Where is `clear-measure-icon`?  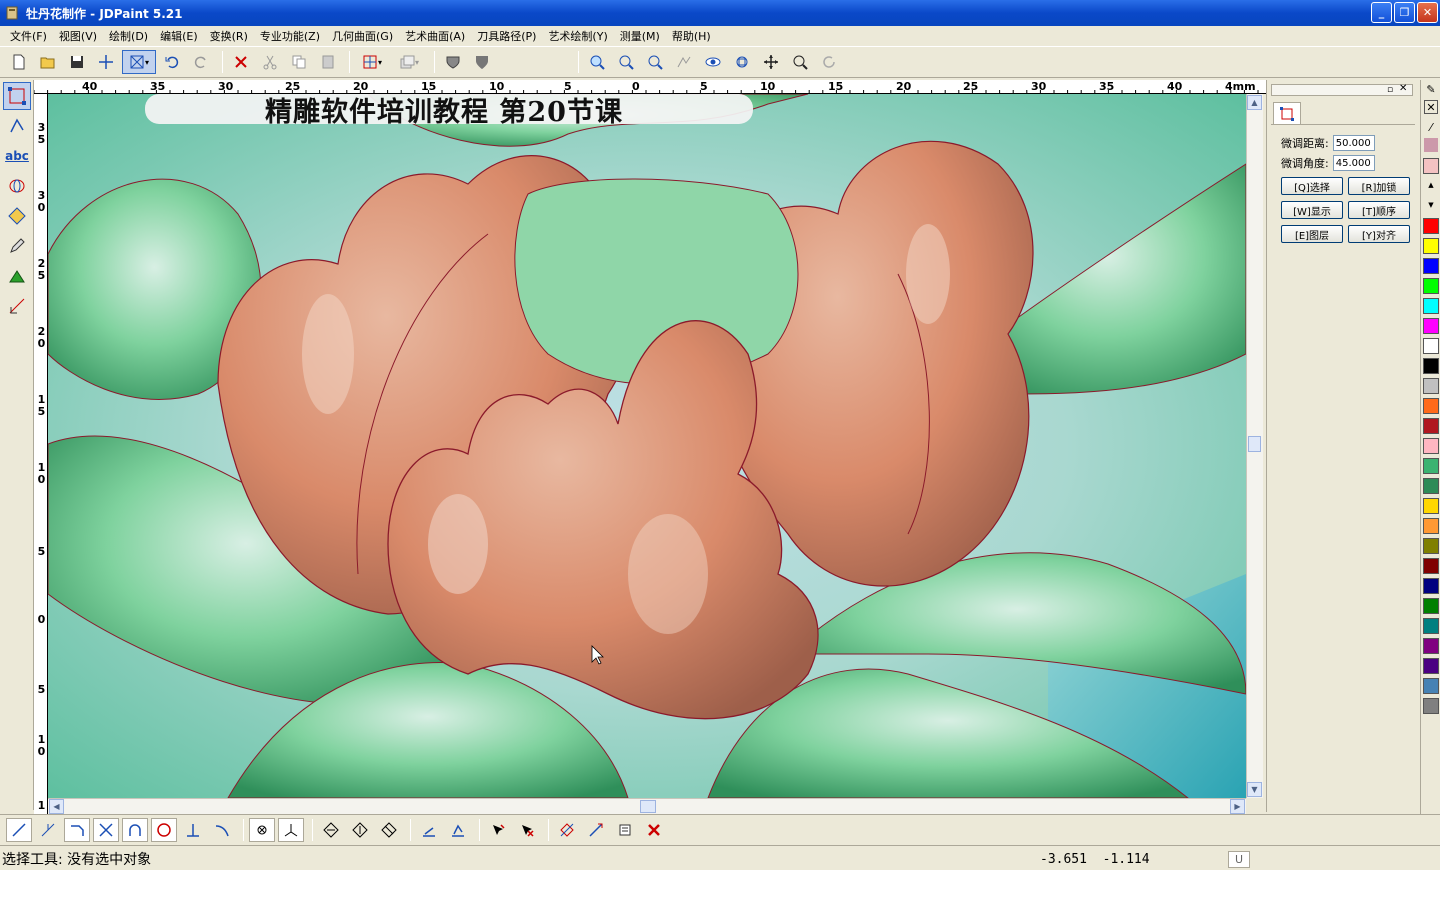 clear-measure-icon is located at coordinates (654, 830).